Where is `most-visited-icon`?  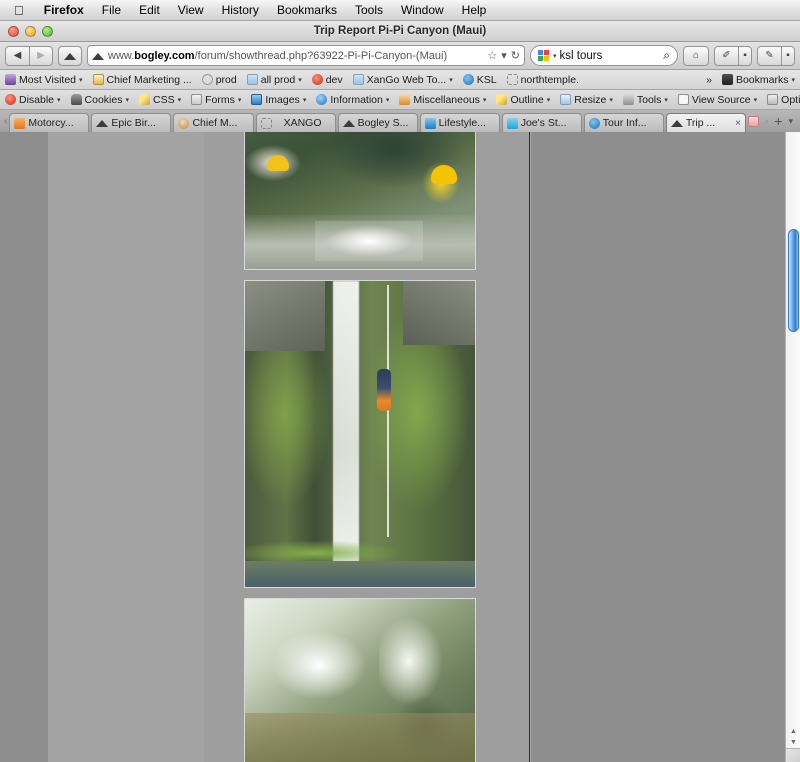
most-visited-icon is located at coordinates (10, 79).